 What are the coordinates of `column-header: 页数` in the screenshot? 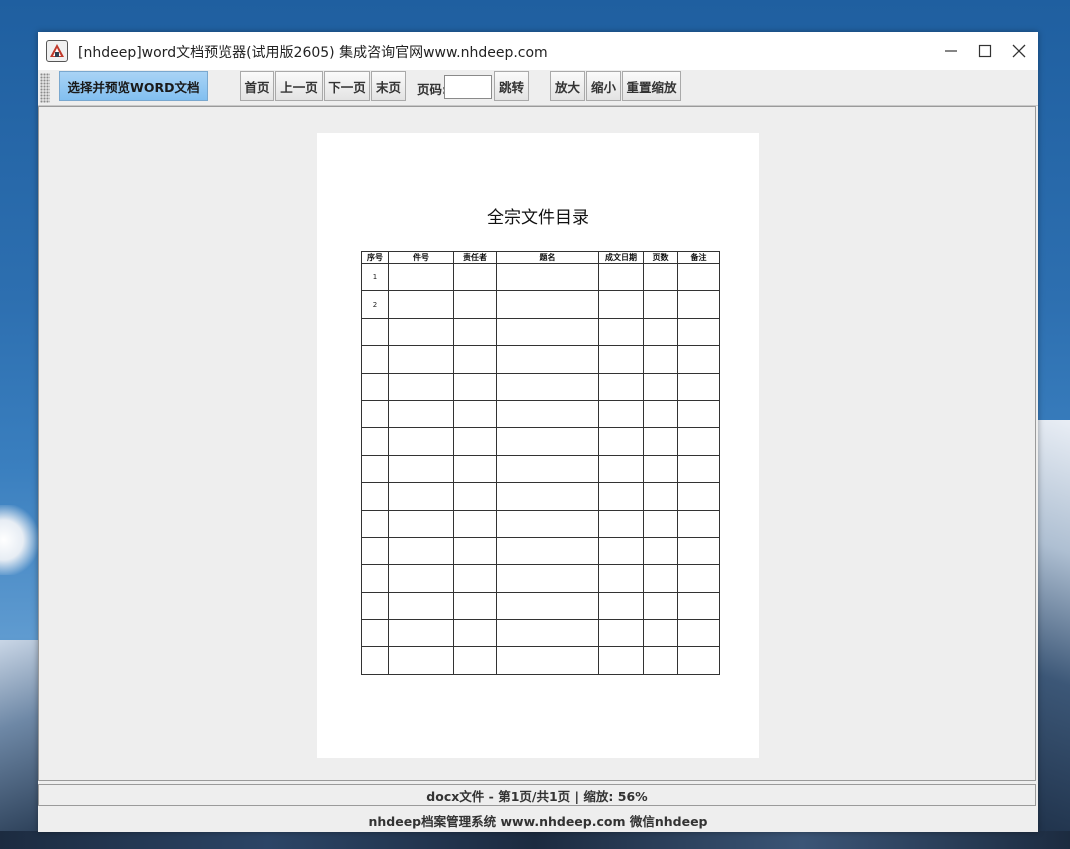 It's located at (660, 257).